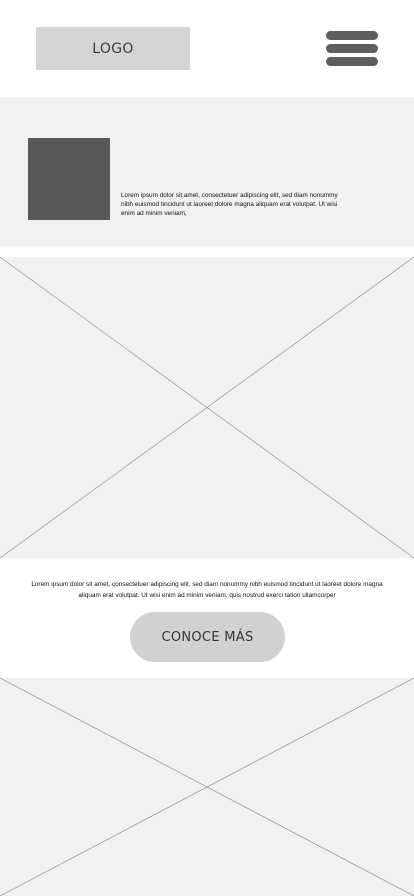 This screenshot has width=414, height=896. What do you see at coordinates (207, 637) in the screenshot?
I see `conoce-mas-button: CONOCE MÁS` at bounding box center [207, 637].